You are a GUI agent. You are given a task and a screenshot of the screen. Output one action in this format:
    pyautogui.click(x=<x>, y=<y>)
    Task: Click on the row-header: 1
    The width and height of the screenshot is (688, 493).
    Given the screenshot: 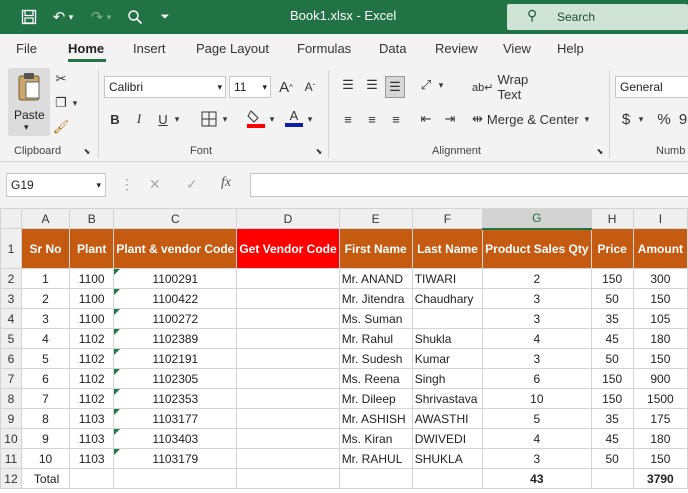 What is the action you would take?
    pyautogui.click(x=11, y=248)
    